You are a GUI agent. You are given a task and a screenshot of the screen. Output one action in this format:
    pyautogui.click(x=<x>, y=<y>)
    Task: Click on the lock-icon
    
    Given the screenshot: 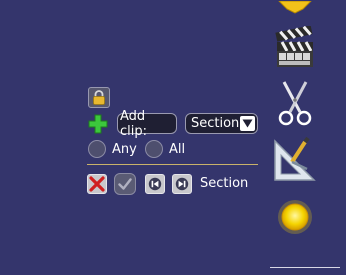 What is the action you would take?
    pyautogui.click(x=99, y=97)
    